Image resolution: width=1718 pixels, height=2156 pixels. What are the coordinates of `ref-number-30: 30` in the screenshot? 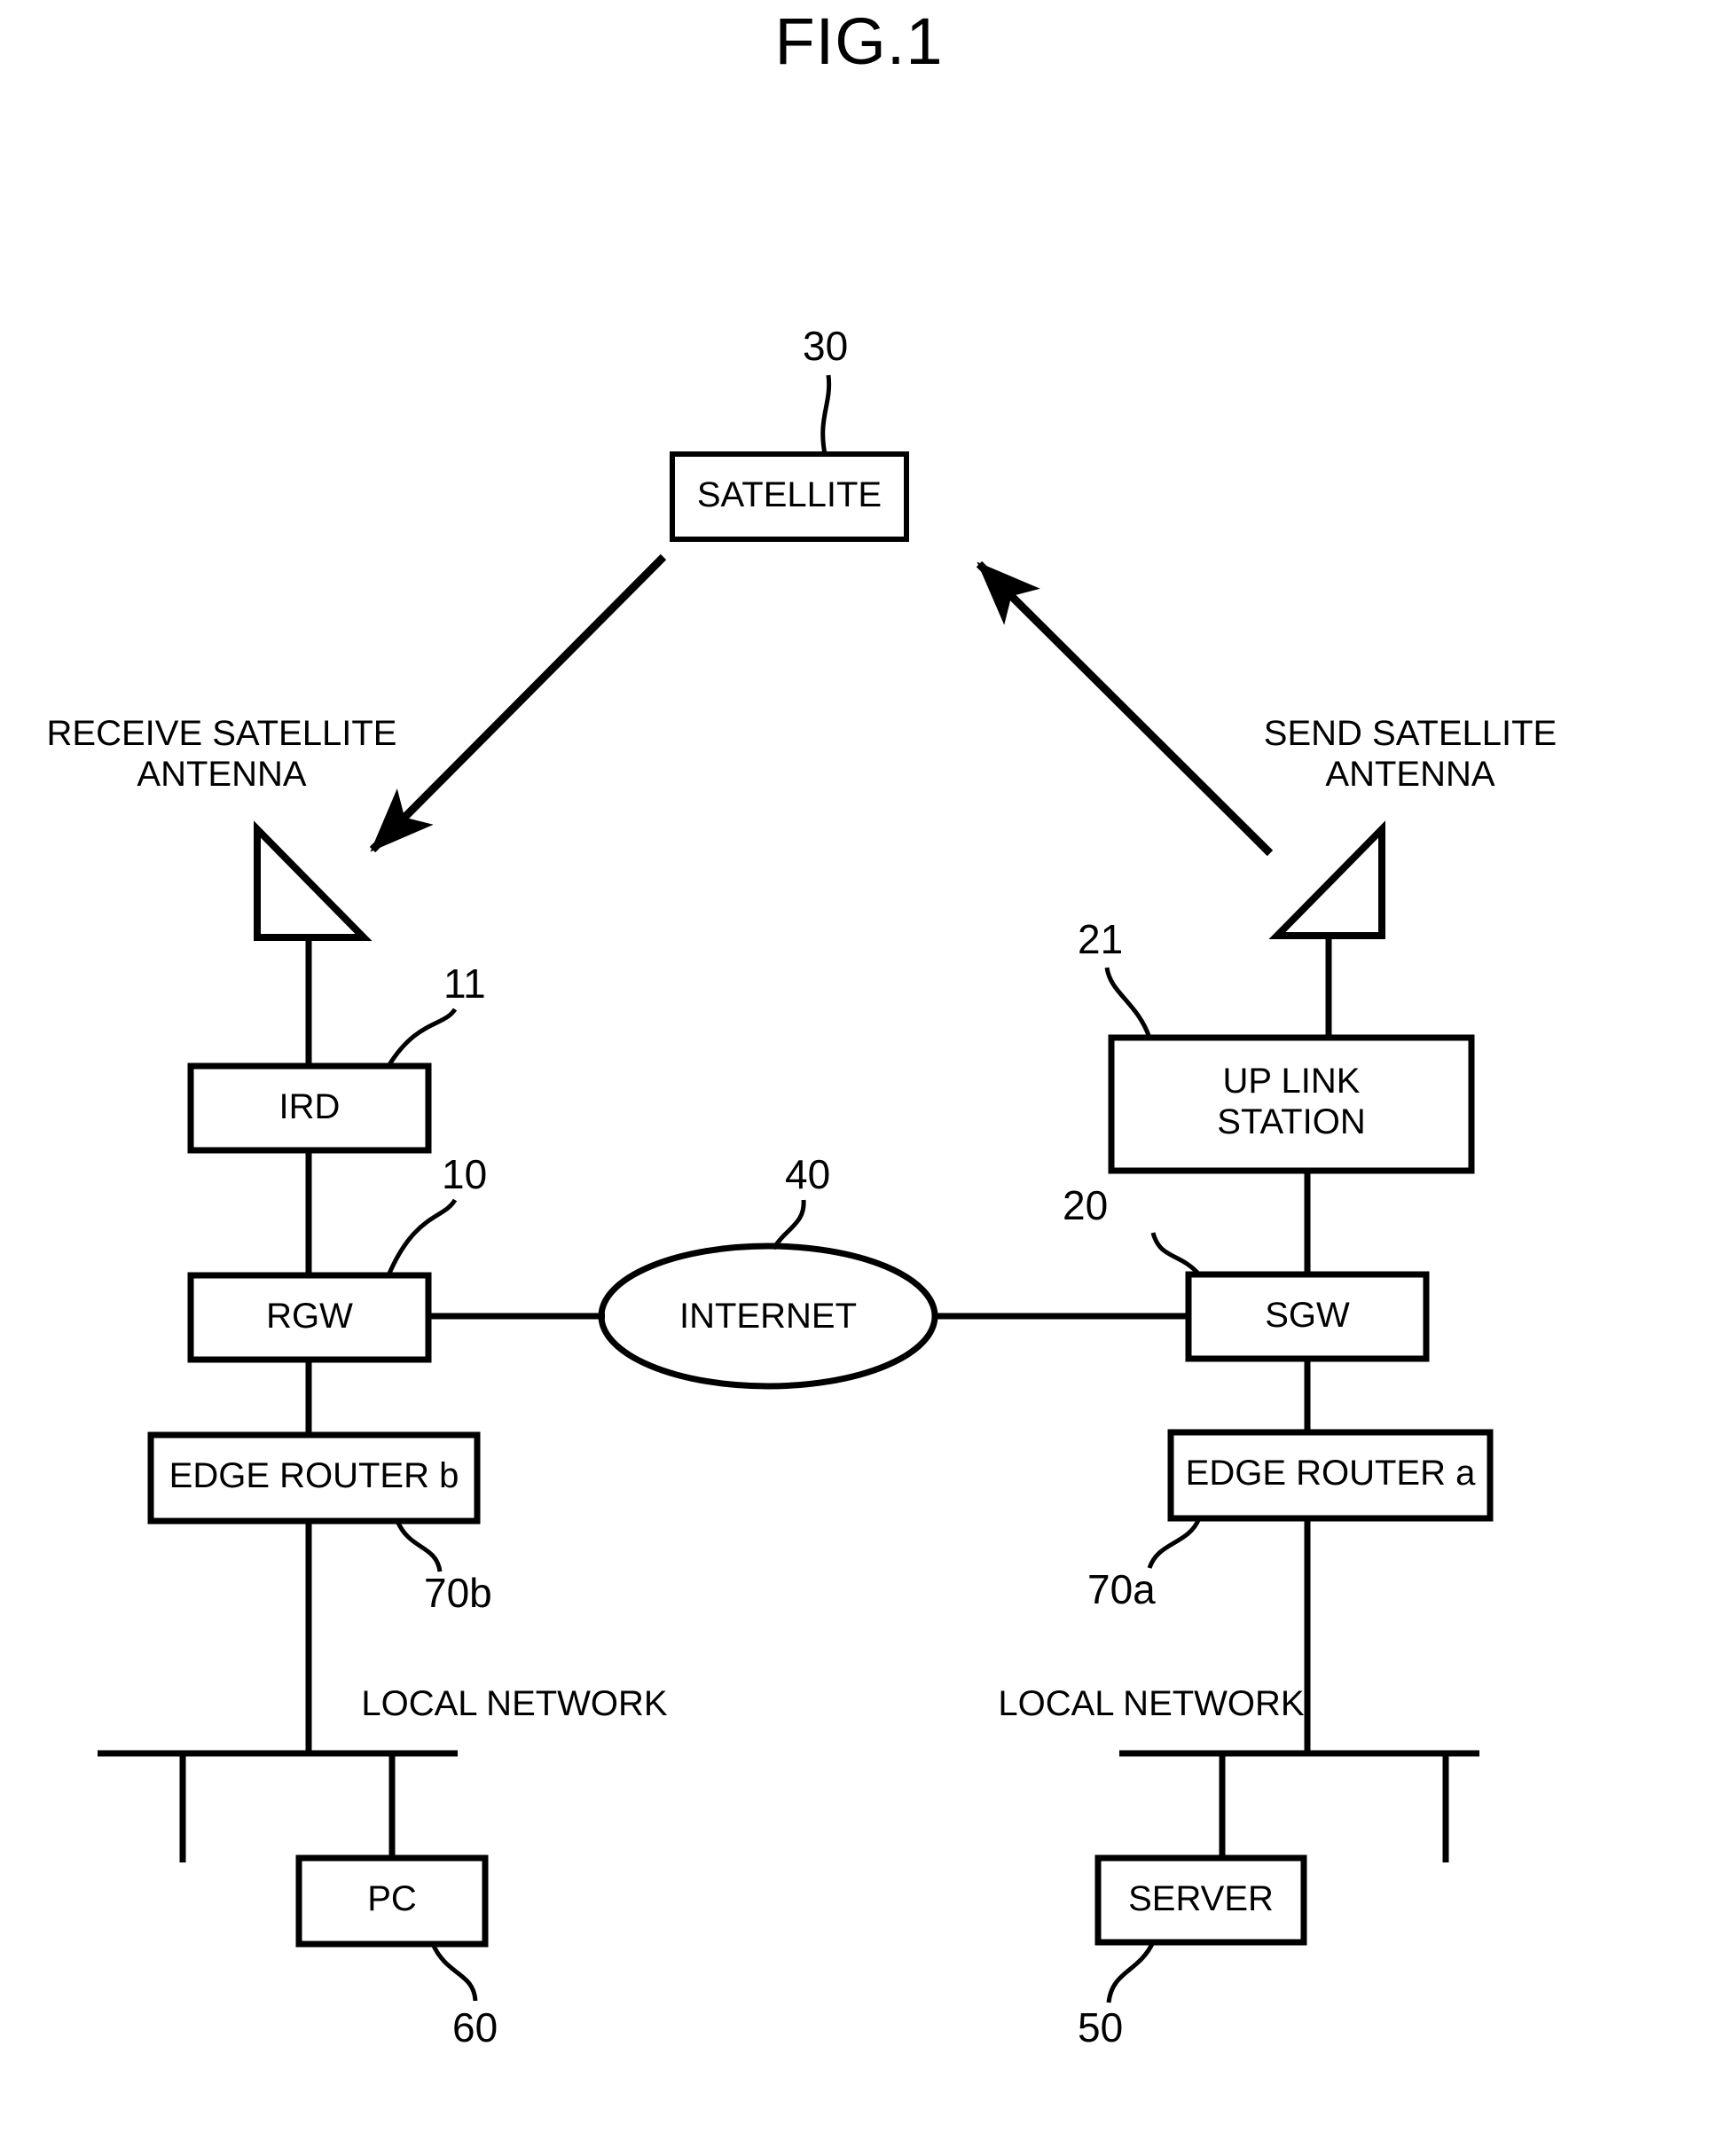 It's located at (826, 346).